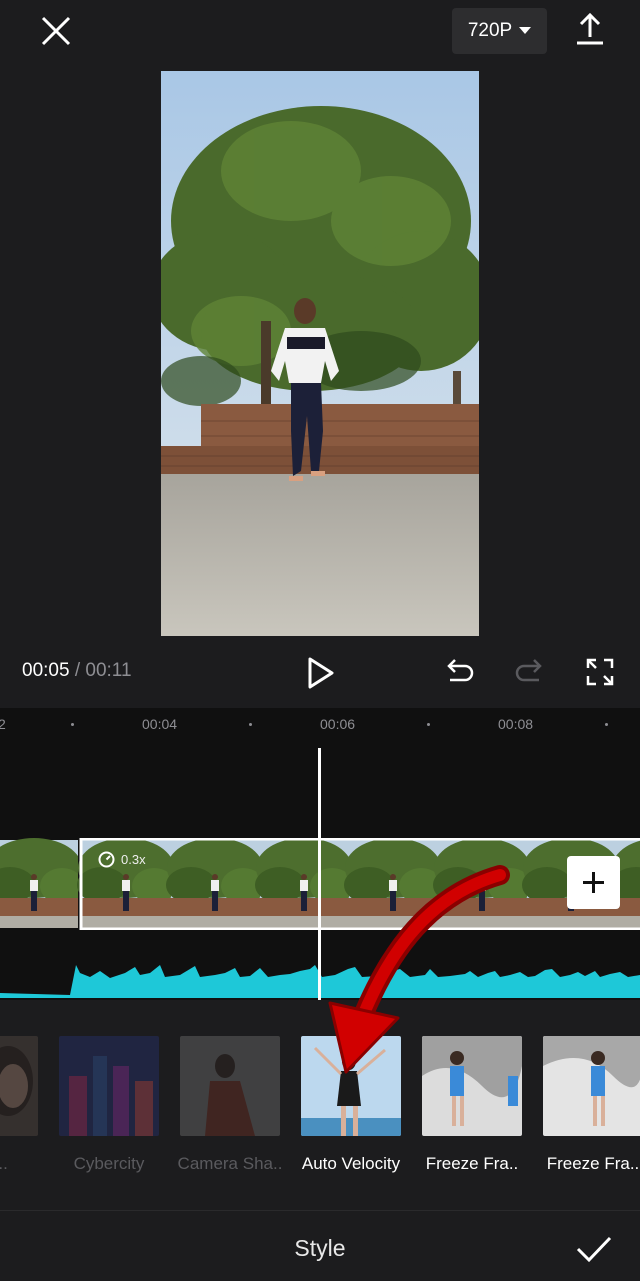  I want to click on style-item-selected: Auto Velocity, so click(351, 1105).